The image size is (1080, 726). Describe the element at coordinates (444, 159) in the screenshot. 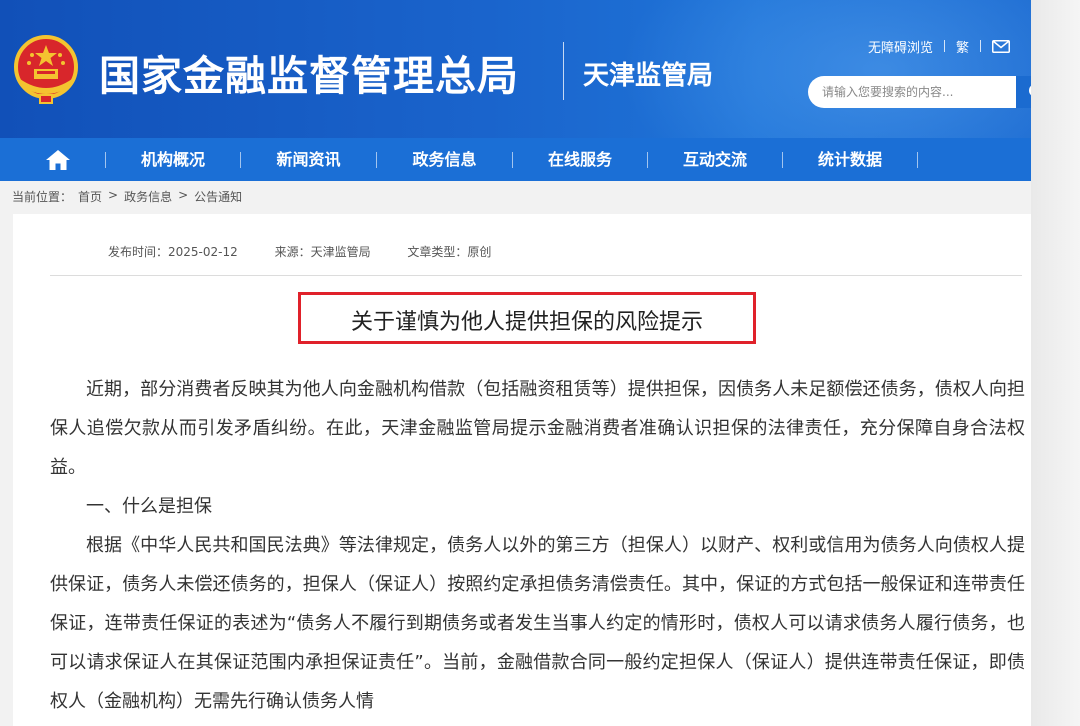

I see `nav-item-government-info: 政务信息` at that location.